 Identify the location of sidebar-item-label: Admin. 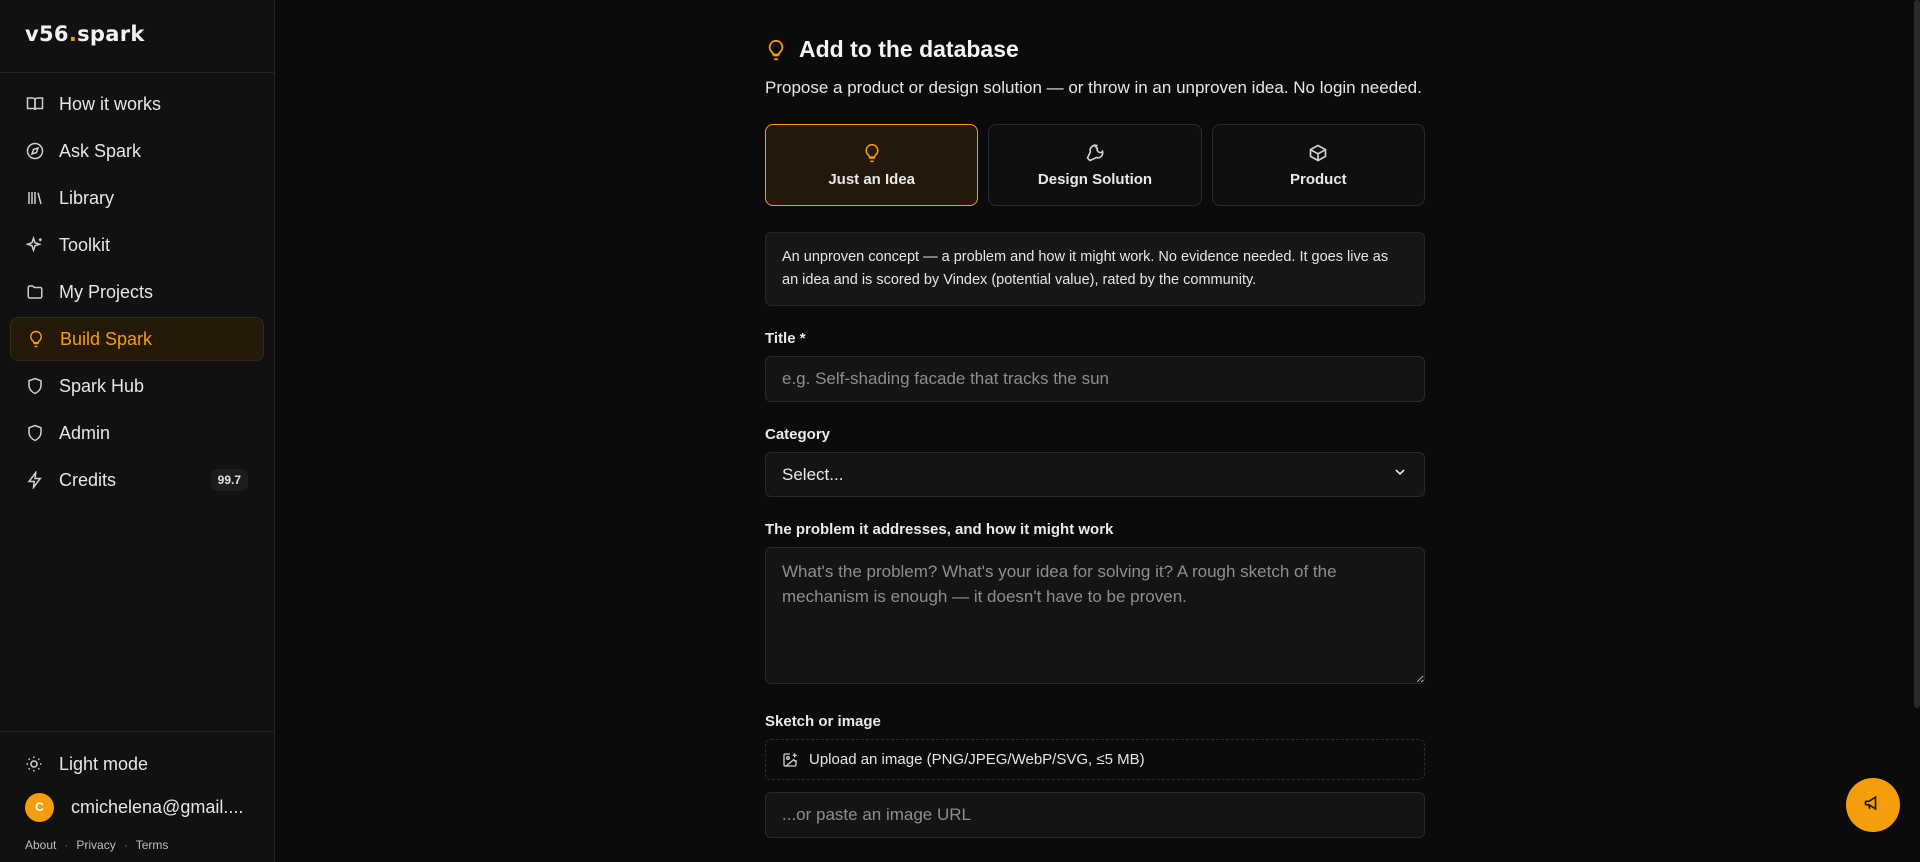
(85, 432).